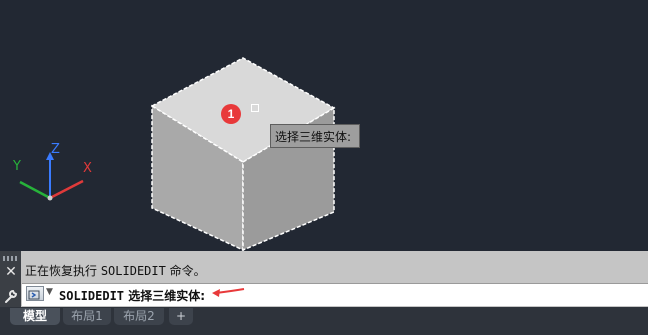  I want to click on history-suffix: 命令。, so click(185, 271).